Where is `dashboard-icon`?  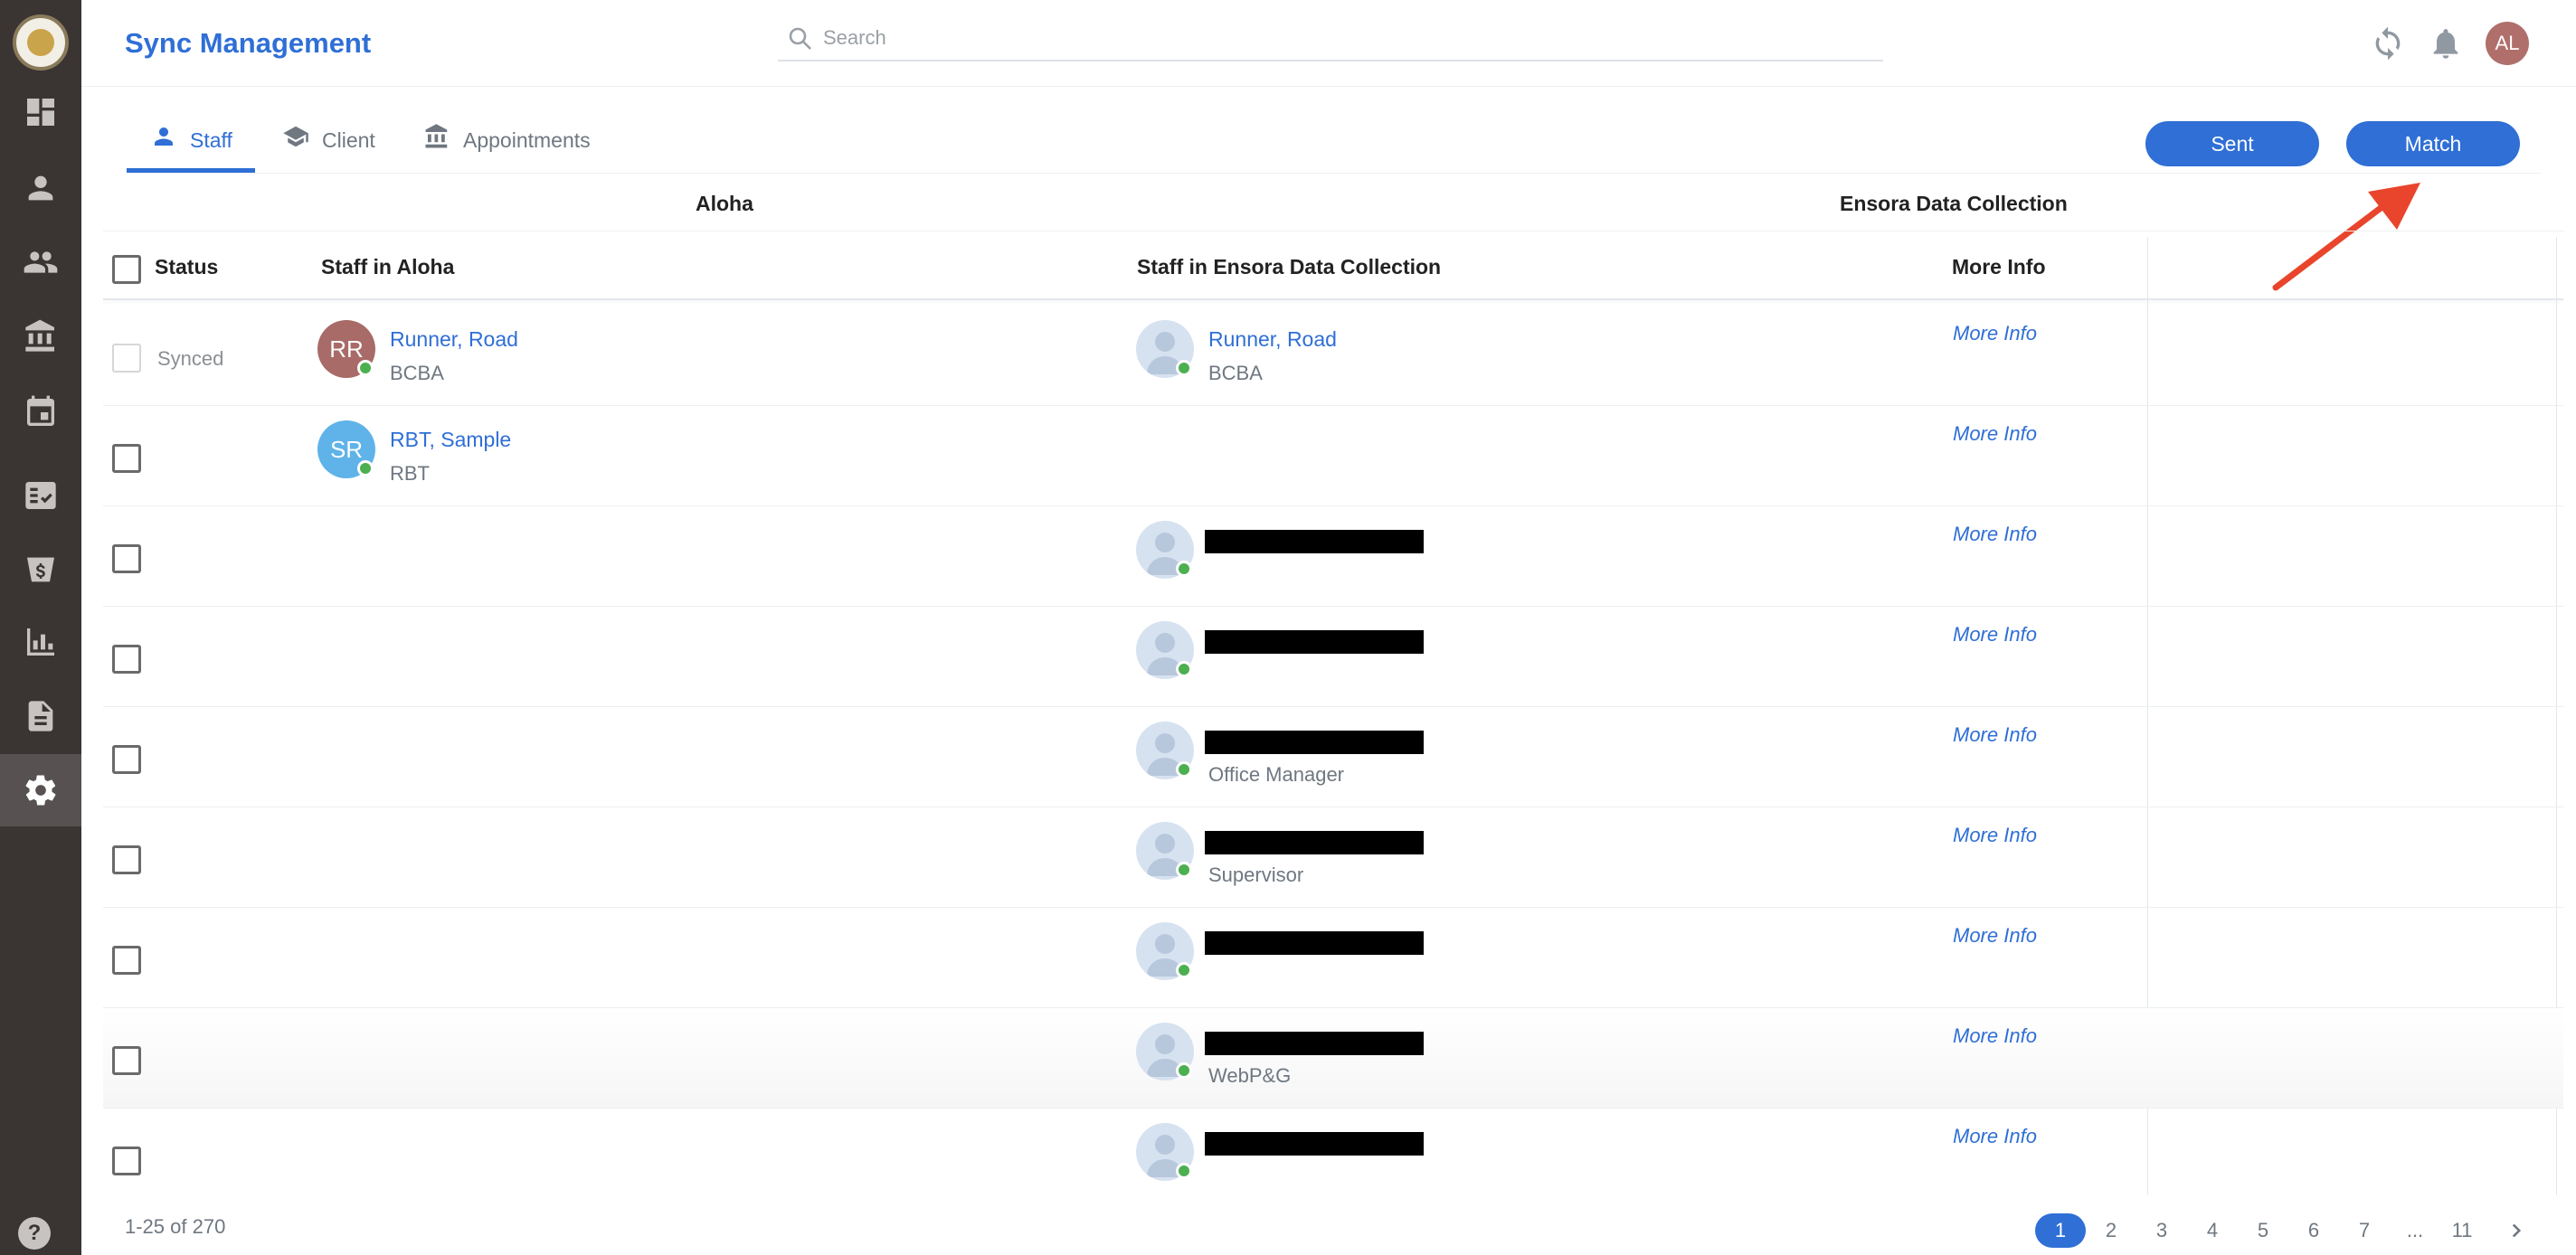
dashboard-icon is located at coordinates (40, 112).